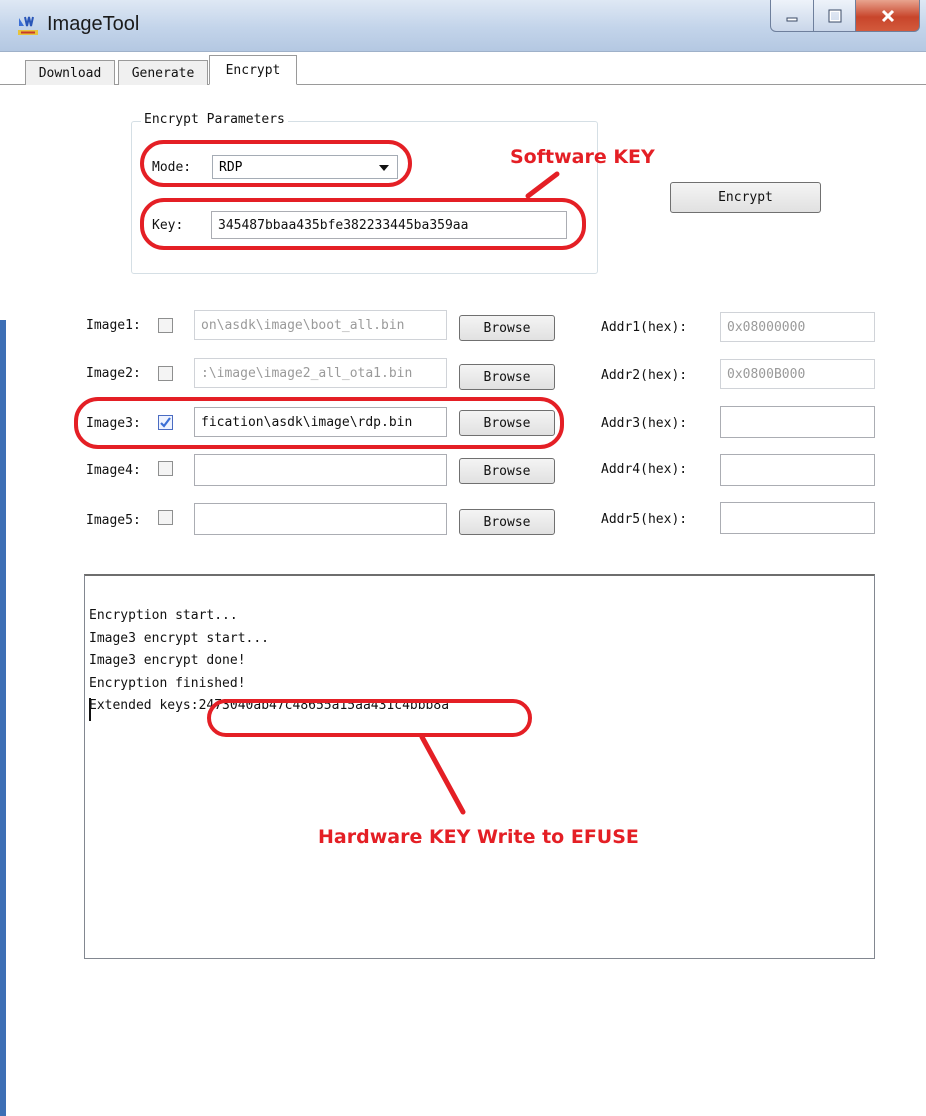 This screenshot has width=926, height=1116. I want to click on maximize-button, so click(835, 16).